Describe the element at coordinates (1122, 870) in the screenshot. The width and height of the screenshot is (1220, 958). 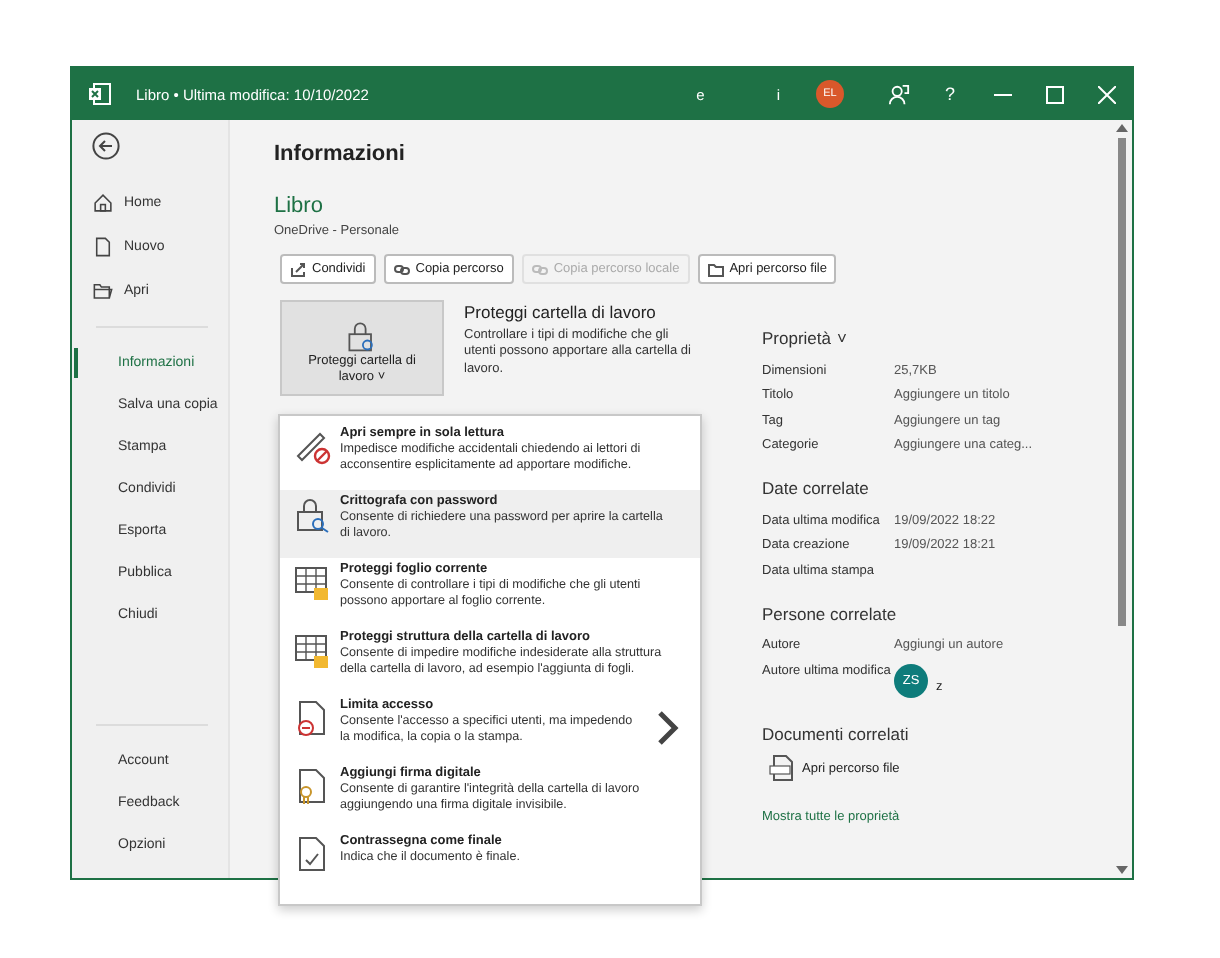
I see `scroll-down-icon` at that location.